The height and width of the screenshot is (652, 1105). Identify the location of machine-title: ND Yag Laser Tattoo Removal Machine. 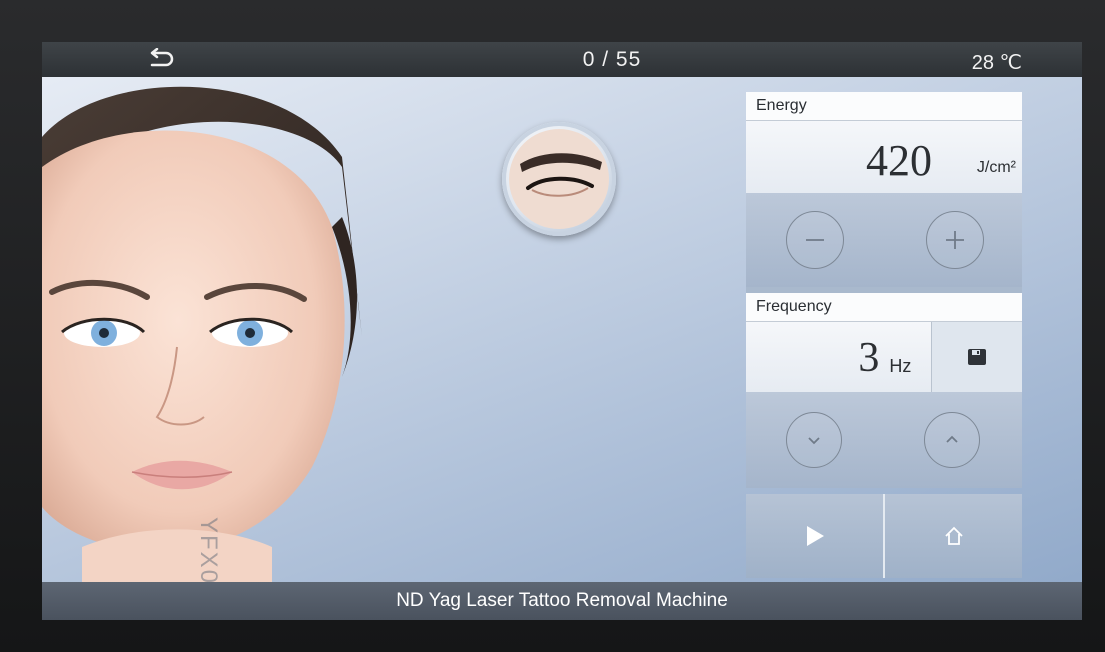
(562, 600).